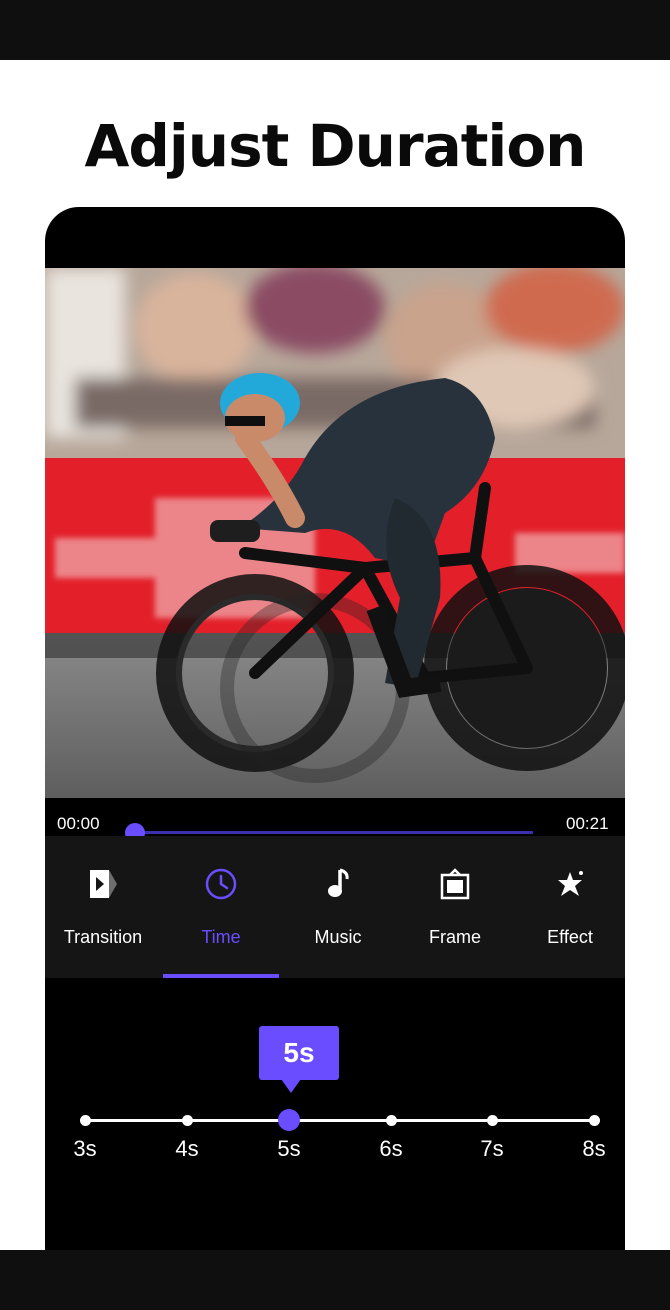  I want to click on current-time: 00:00, so click(78, 823).